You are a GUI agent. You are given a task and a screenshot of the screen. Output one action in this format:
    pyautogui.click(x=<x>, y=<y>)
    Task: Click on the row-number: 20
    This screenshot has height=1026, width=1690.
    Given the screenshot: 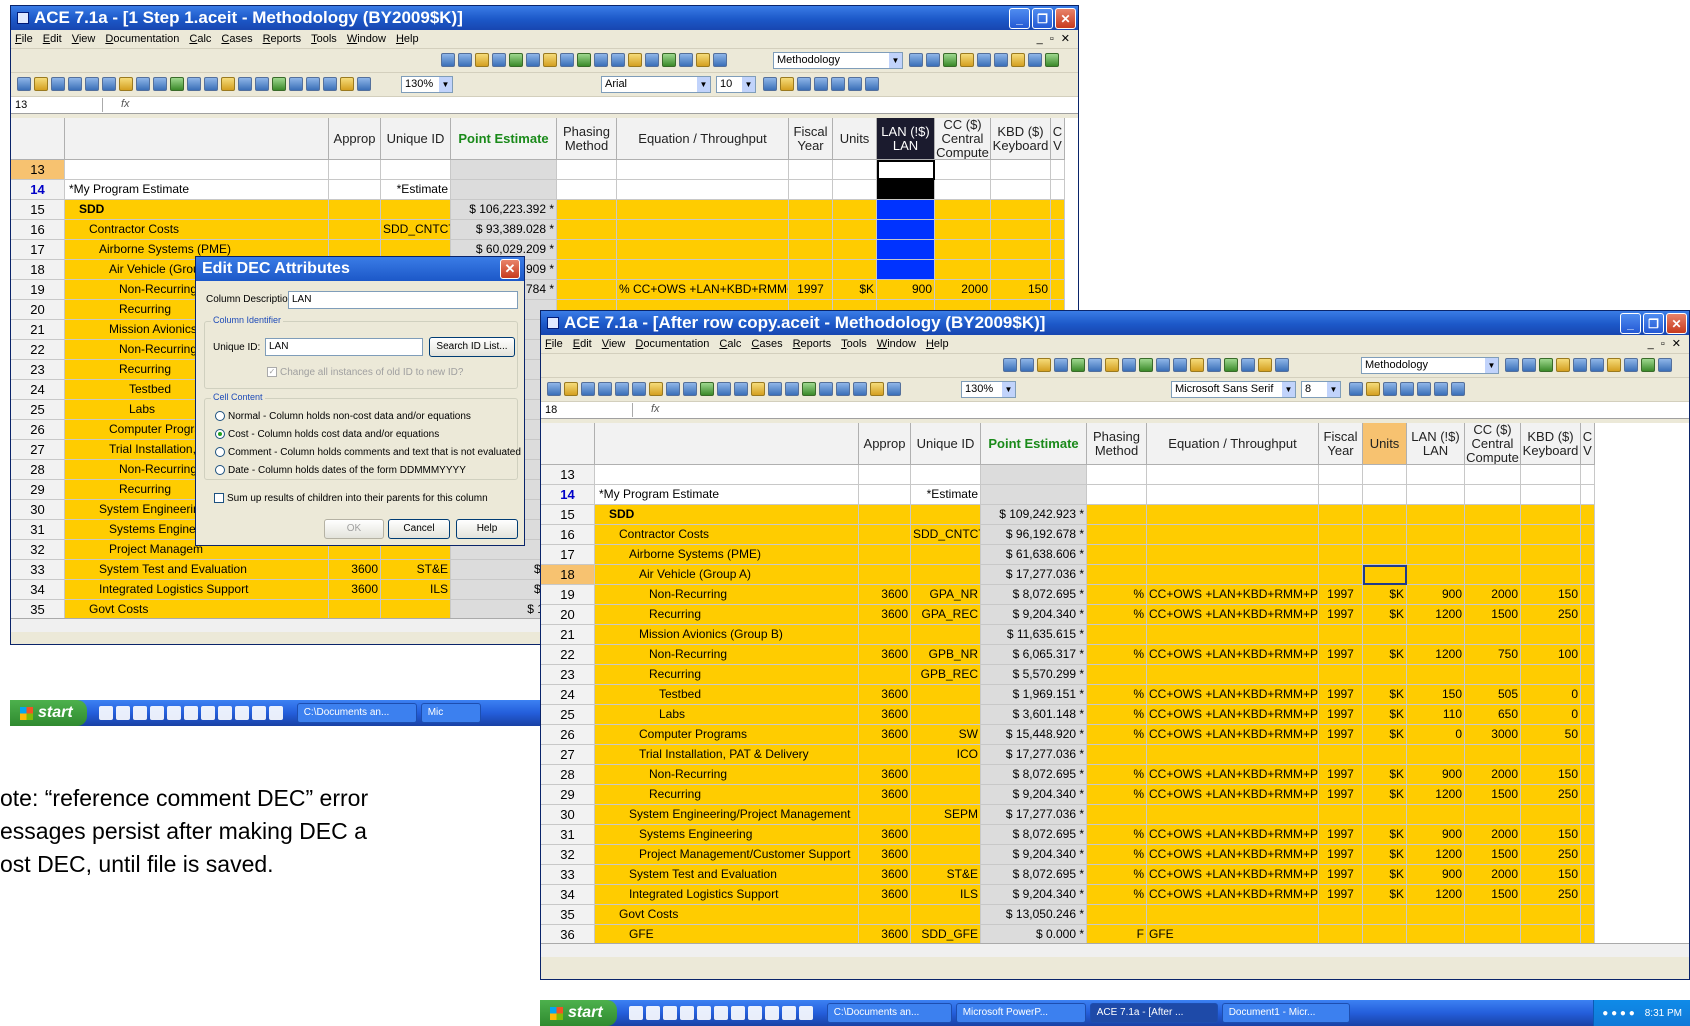 What is the action you would take?
    pyautogui.click(x=38, y=310)
    